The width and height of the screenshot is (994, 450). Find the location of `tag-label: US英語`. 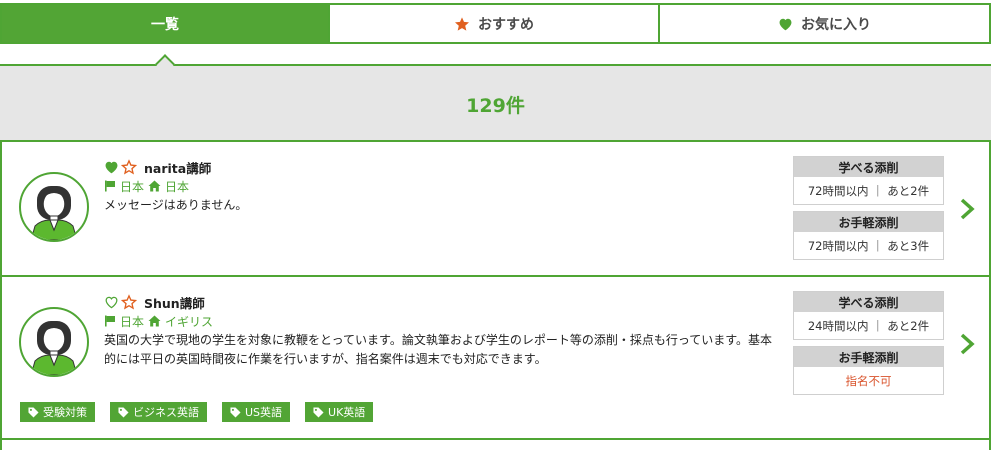

tag-label: US英語 is located at coordinates (264, 412).